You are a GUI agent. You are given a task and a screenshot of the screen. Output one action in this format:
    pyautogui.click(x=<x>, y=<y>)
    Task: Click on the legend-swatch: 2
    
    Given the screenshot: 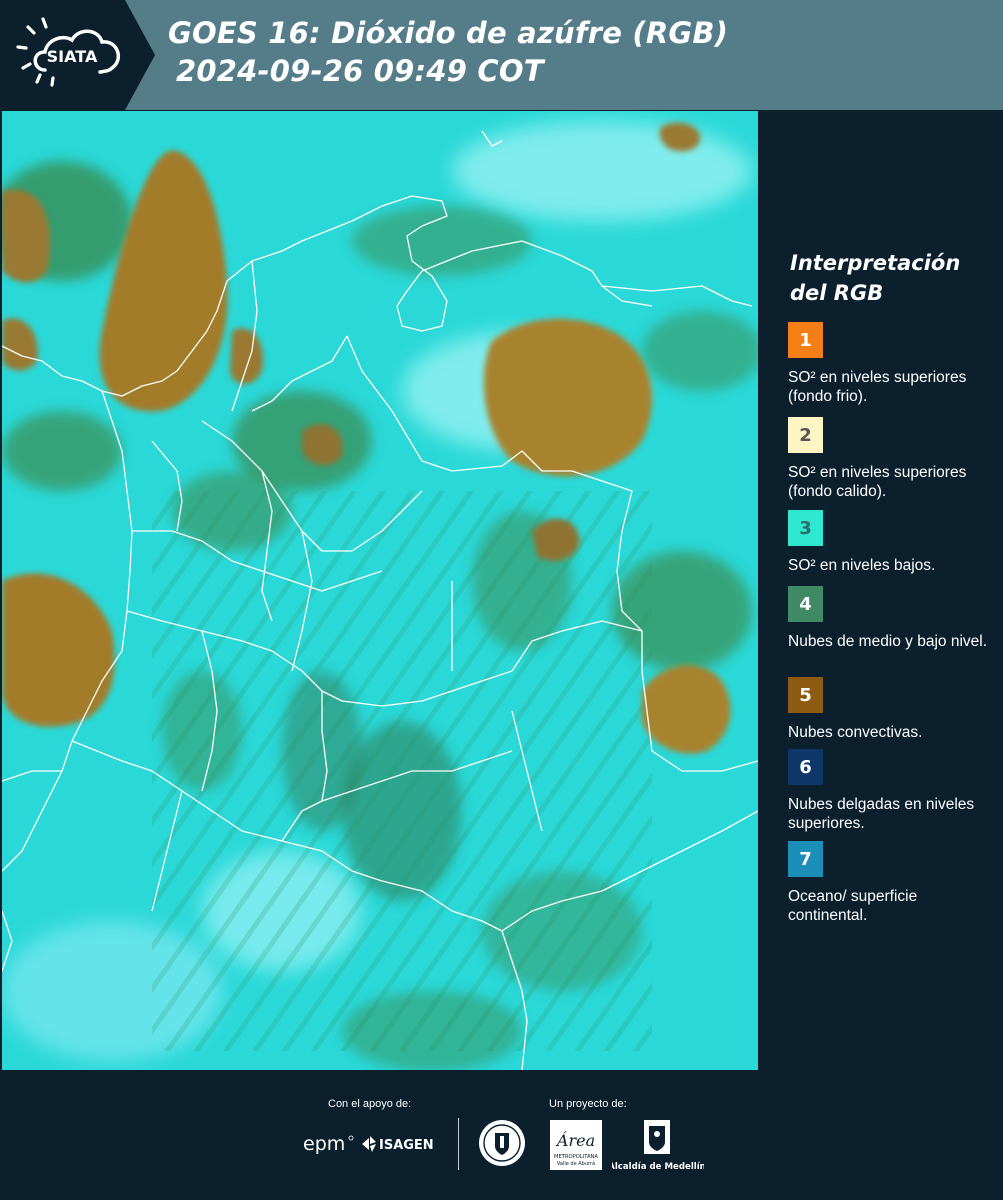 What is the action you would take?
    pyautogui.click(x=805, y=435)
    